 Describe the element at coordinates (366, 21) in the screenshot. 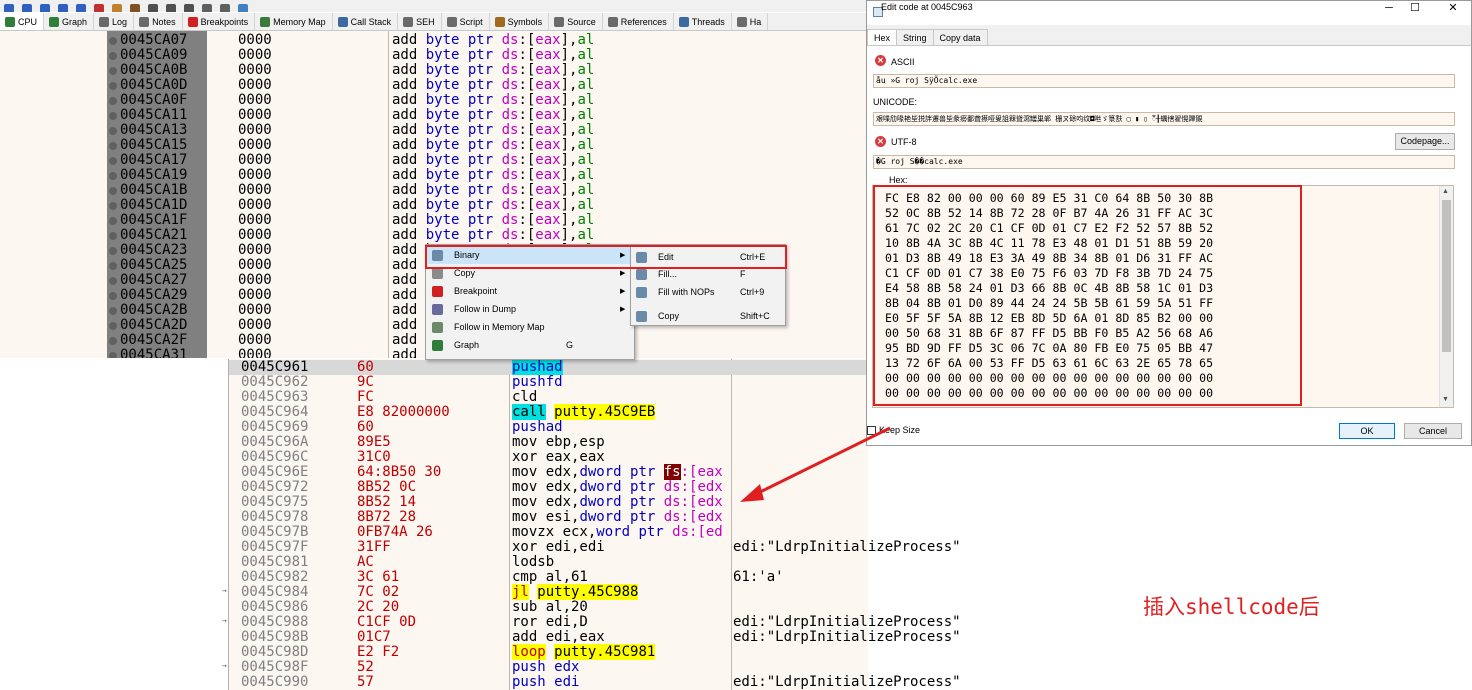

I see `tab-call-stack: Call Stack` at that location.